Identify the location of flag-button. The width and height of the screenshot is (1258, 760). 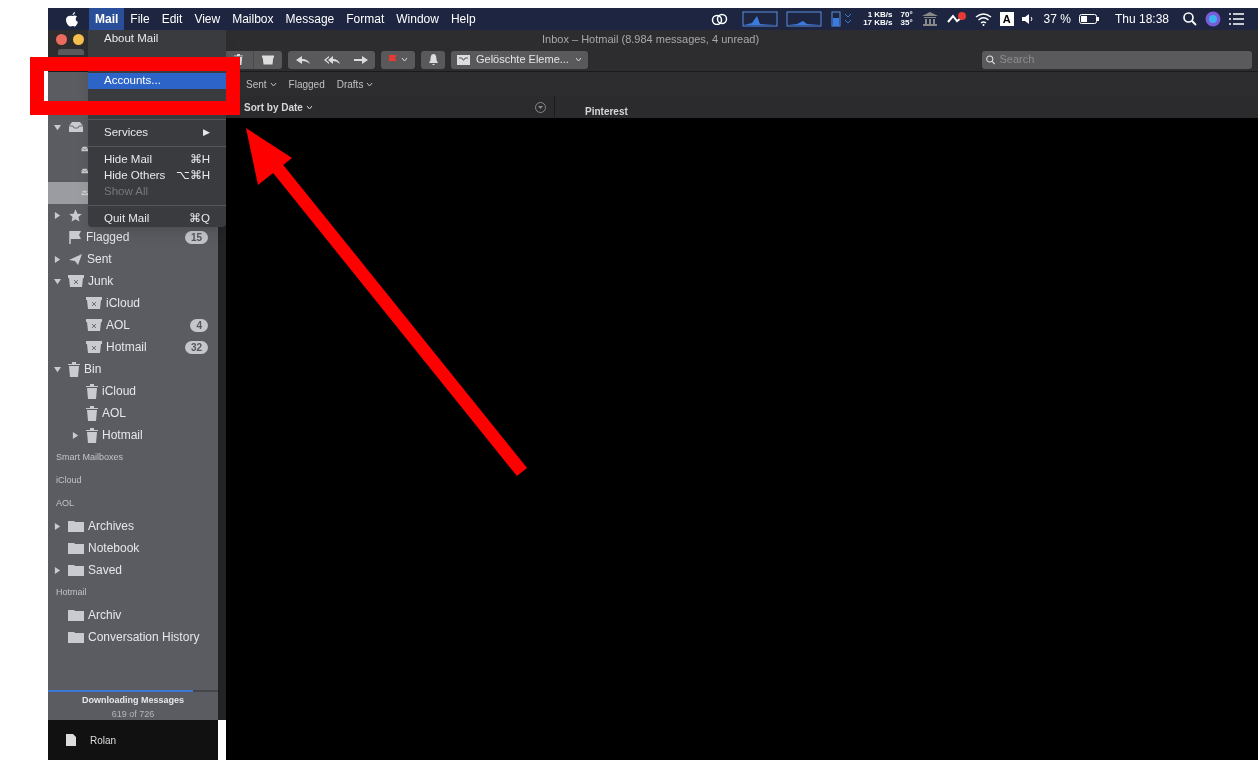
(398, 59).